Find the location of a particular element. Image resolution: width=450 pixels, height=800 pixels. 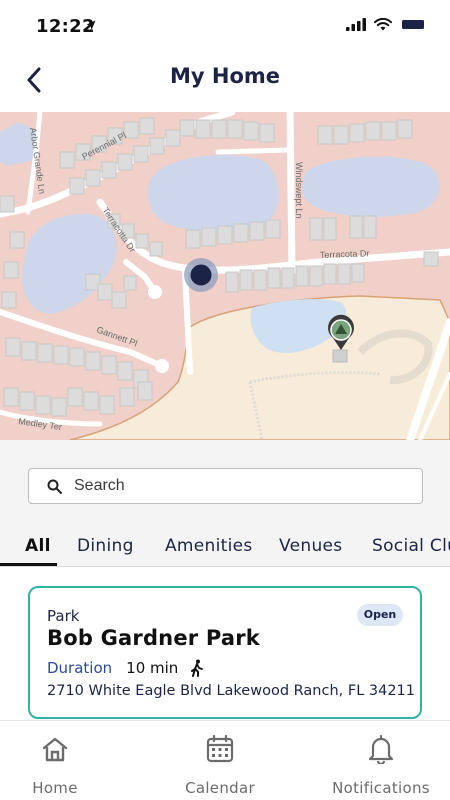

tab-social-club: Social Clu is located at coordinates (411, 546).